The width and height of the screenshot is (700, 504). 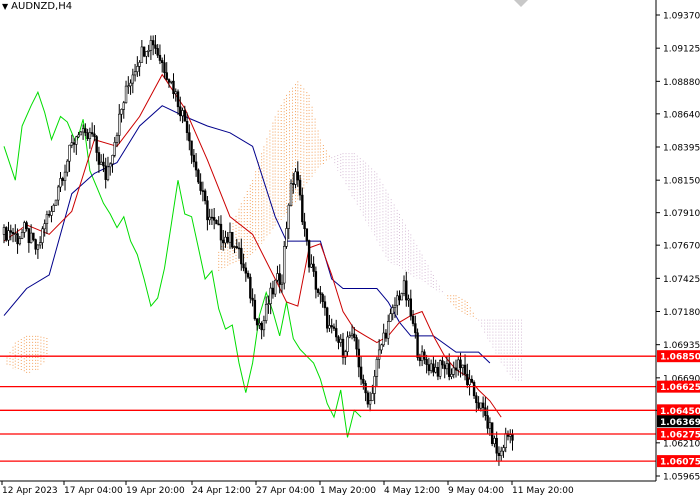 What do you see at coordinates (285, 491) in the screenshot?
I see `x-tick-label: 27 Apr 04:00` at bounding box center [285, 491].